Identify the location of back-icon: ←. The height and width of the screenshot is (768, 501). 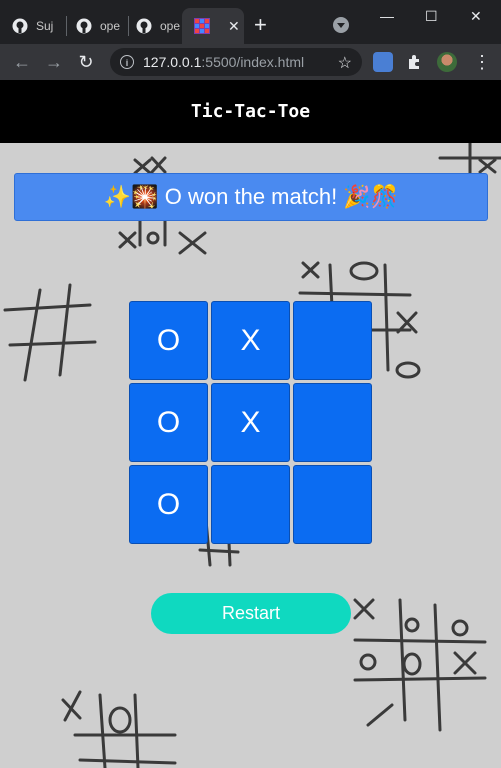
(22, 62).